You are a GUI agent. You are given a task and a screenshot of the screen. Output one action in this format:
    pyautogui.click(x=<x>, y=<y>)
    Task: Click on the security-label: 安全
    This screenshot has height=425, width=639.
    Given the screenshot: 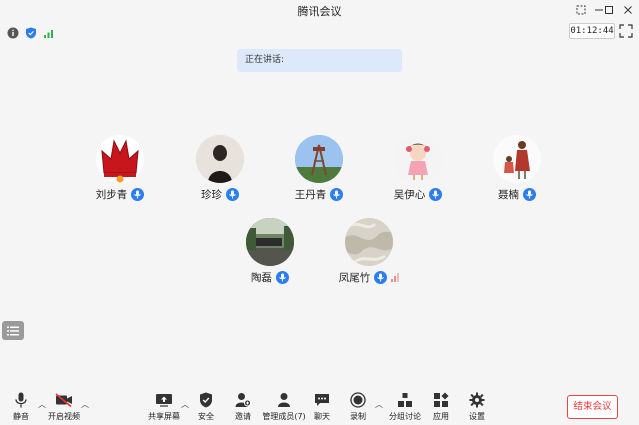 What is the action you would take?
    pyautogui.click(x=206, y=416)
    